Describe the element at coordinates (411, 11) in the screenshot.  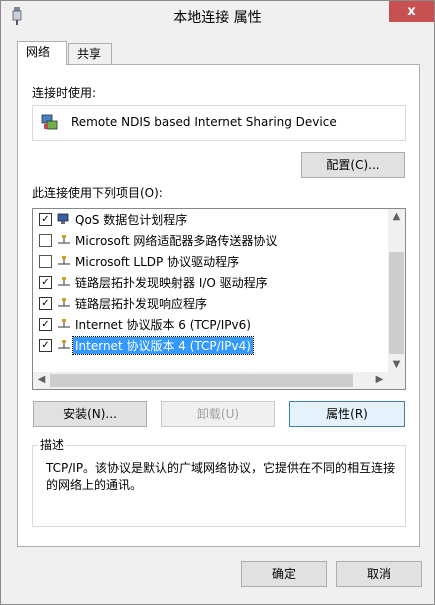
I see `close-button: x` at that location.